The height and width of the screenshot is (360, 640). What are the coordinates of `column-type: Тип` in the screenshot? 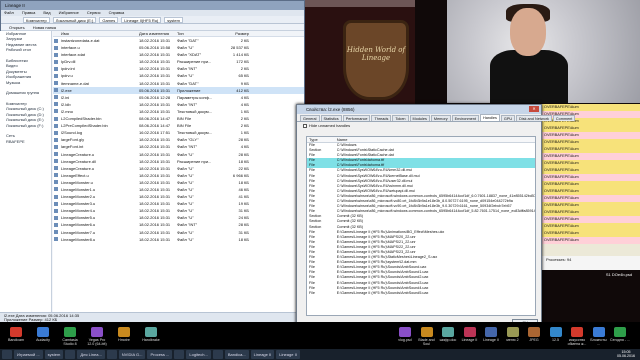 It's located at (198, 33).